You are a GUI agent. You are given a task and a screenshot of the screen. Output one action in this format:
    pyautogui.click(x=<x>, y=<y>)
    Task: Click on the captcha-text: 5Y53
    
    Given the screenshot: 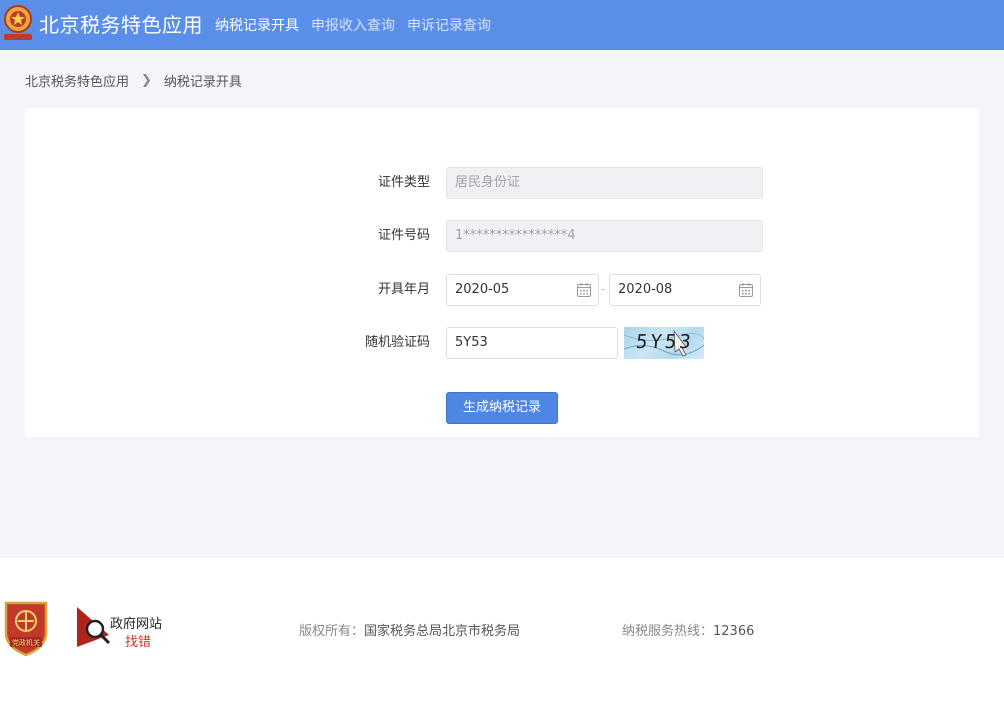 What is the action you would take?
    pyautogui.click(x=664, y=342)
    